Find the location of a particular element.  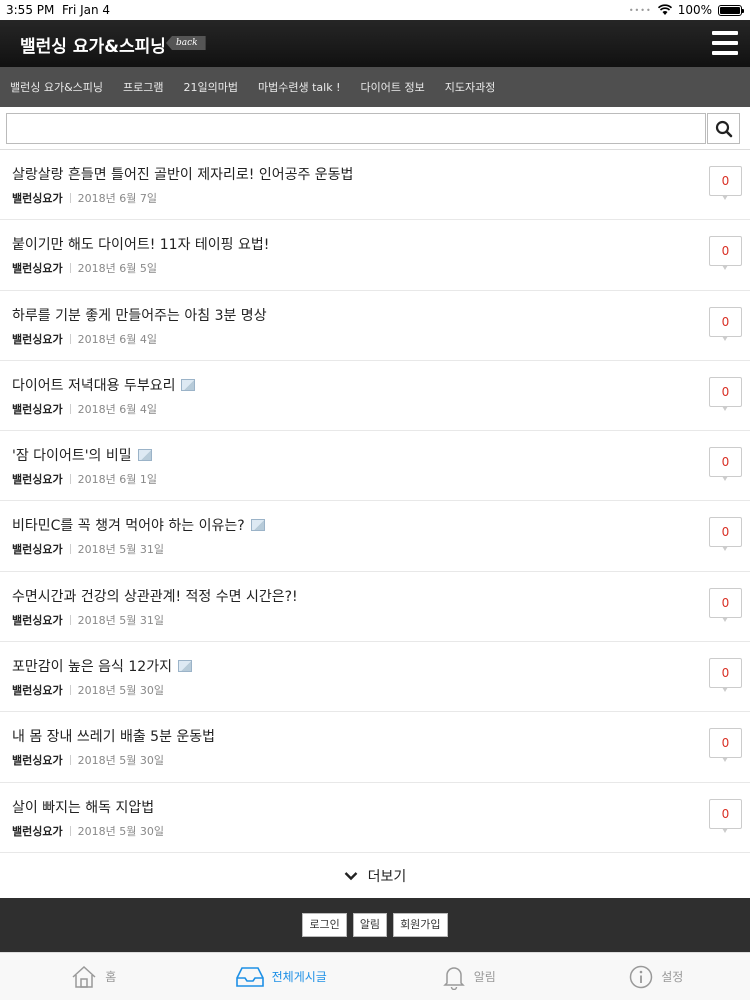

post-meta: 밸런싱요가 2018년 6월 5일 is located at coordinates (84, 268).